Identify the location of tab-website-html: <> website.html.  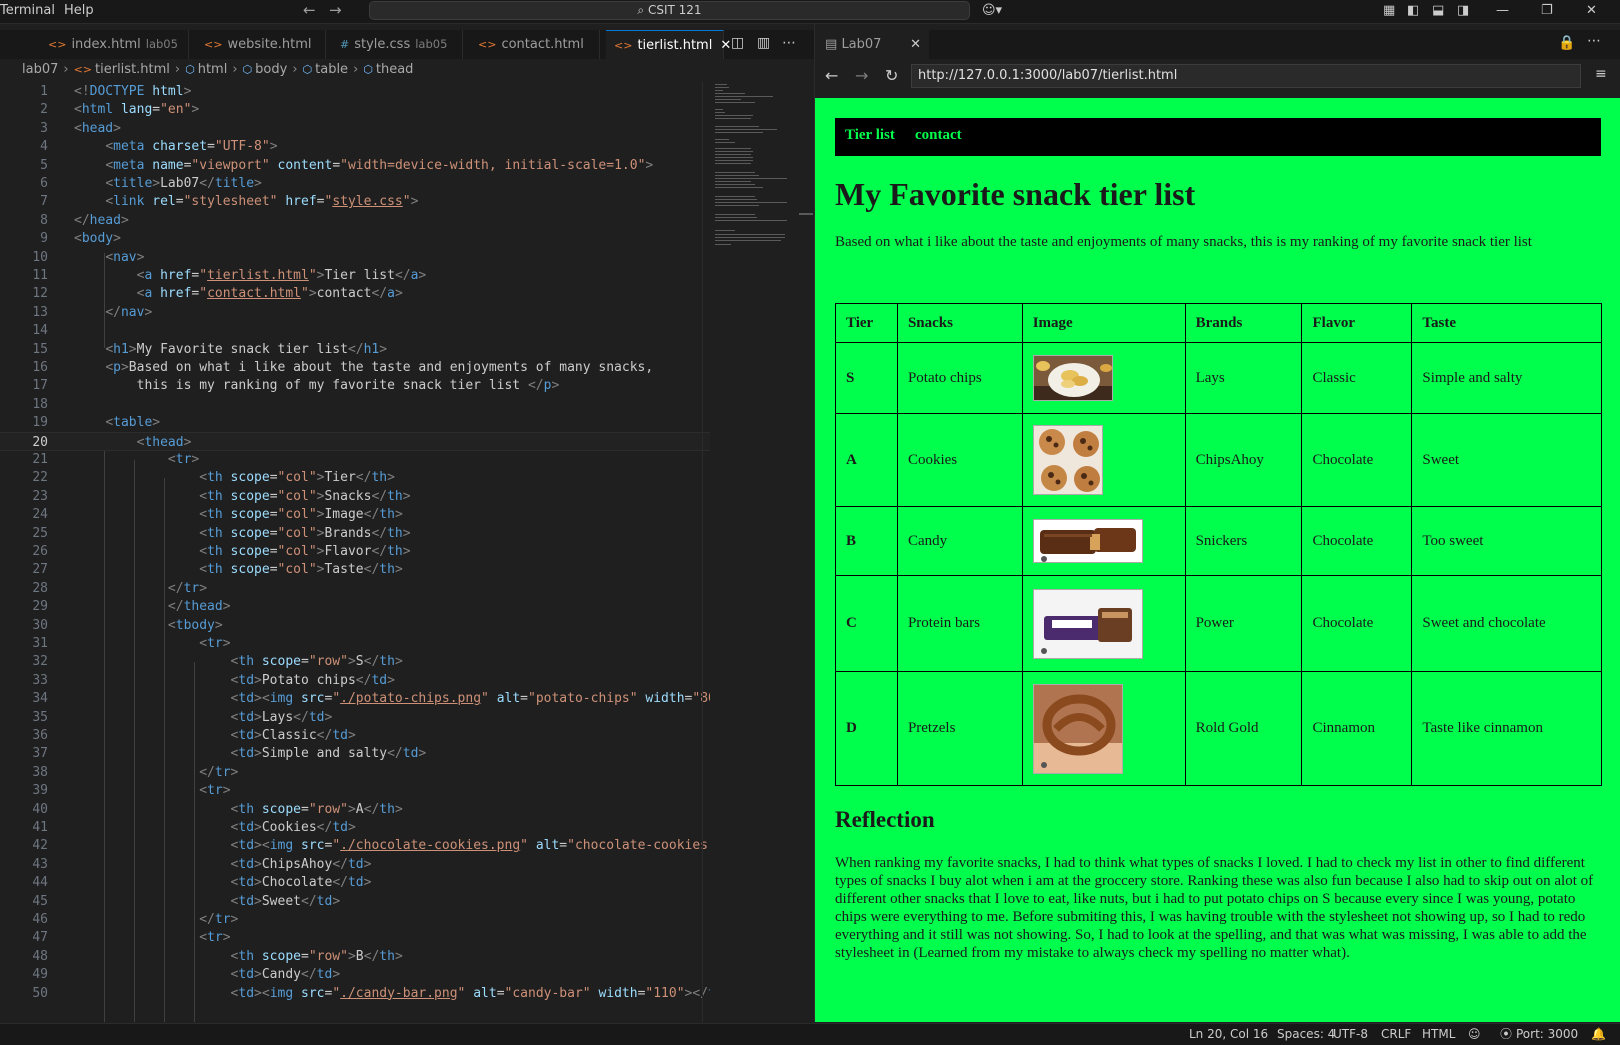
(261, 44).